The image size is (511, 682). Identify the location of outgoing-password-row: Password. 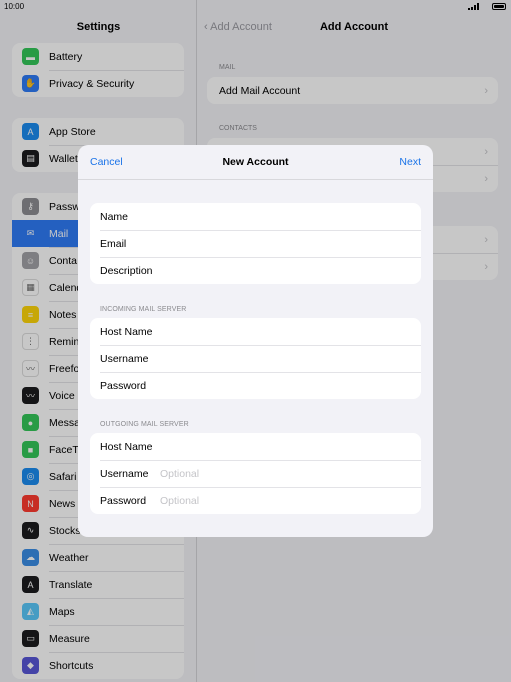
(255, 500).